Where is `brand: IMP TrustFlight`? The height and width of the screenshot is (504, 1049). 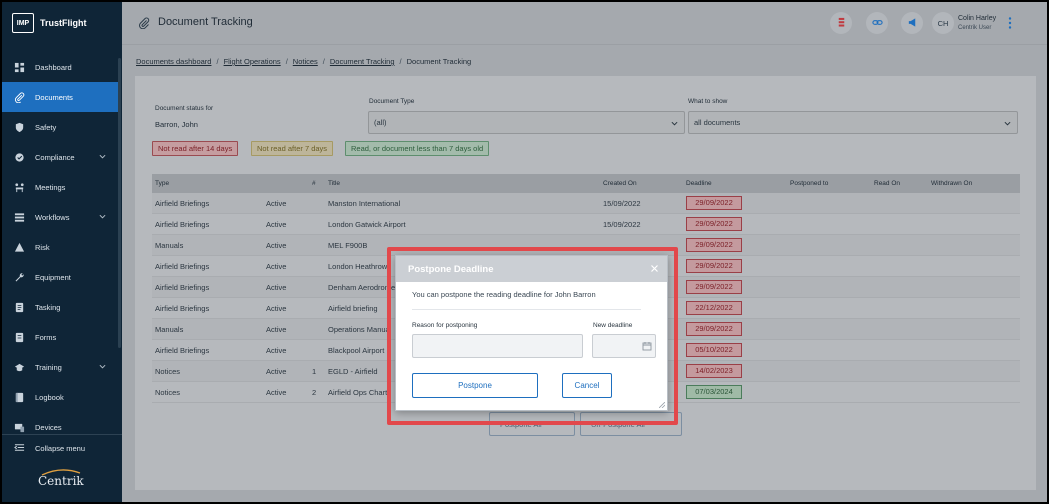 brand: IMP TrustFlight is located at coordinates (49, 23).